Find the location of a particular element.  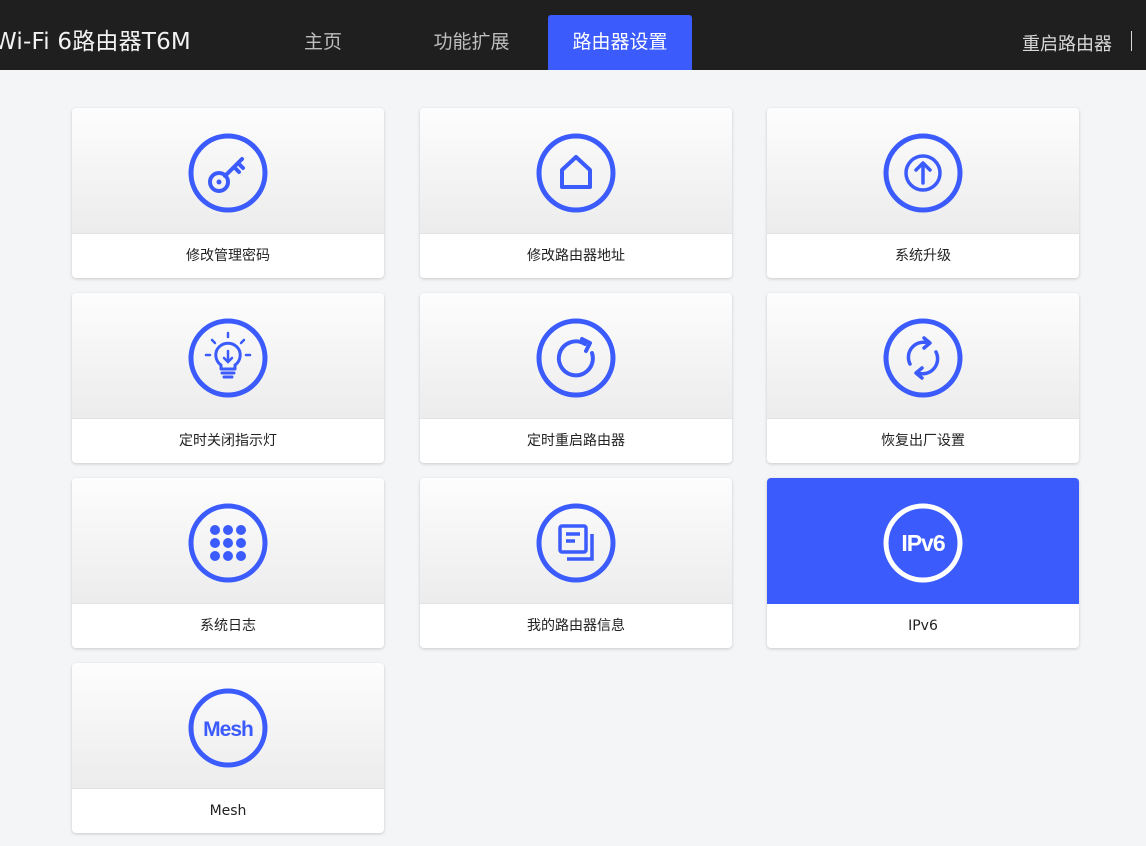

ipv6-icon-text: IPv6 is located at coordinates (923, 543).